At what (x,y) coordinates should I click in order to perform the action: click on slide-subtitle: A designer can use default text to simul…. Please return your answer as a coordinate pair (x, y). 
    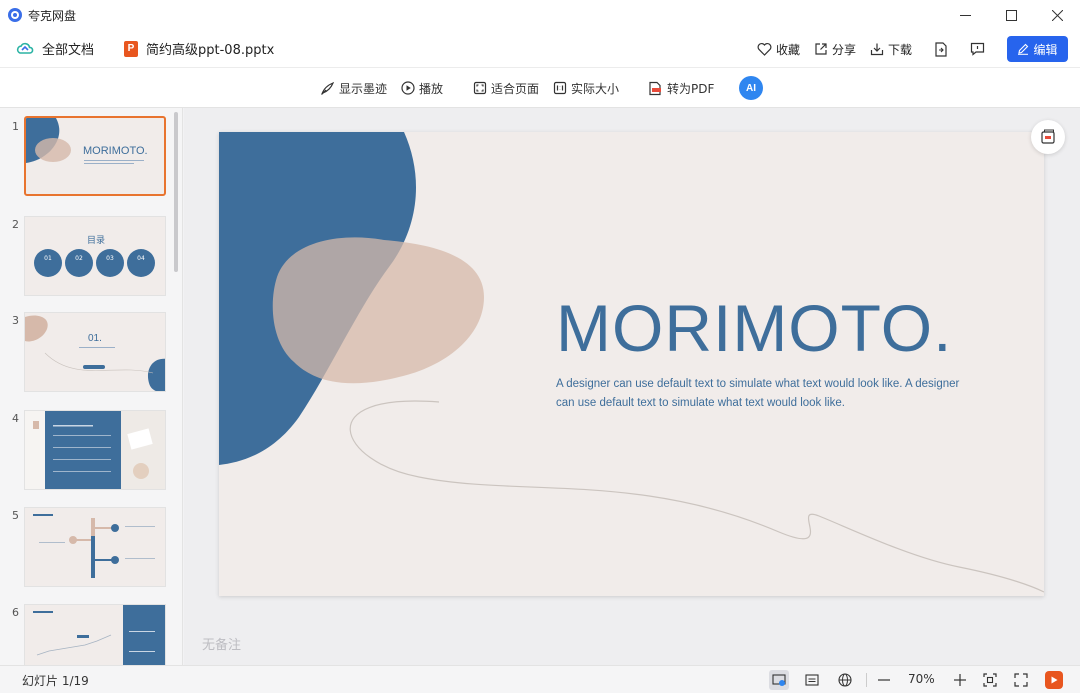
    Looking at the image, I should click on (758, 393).